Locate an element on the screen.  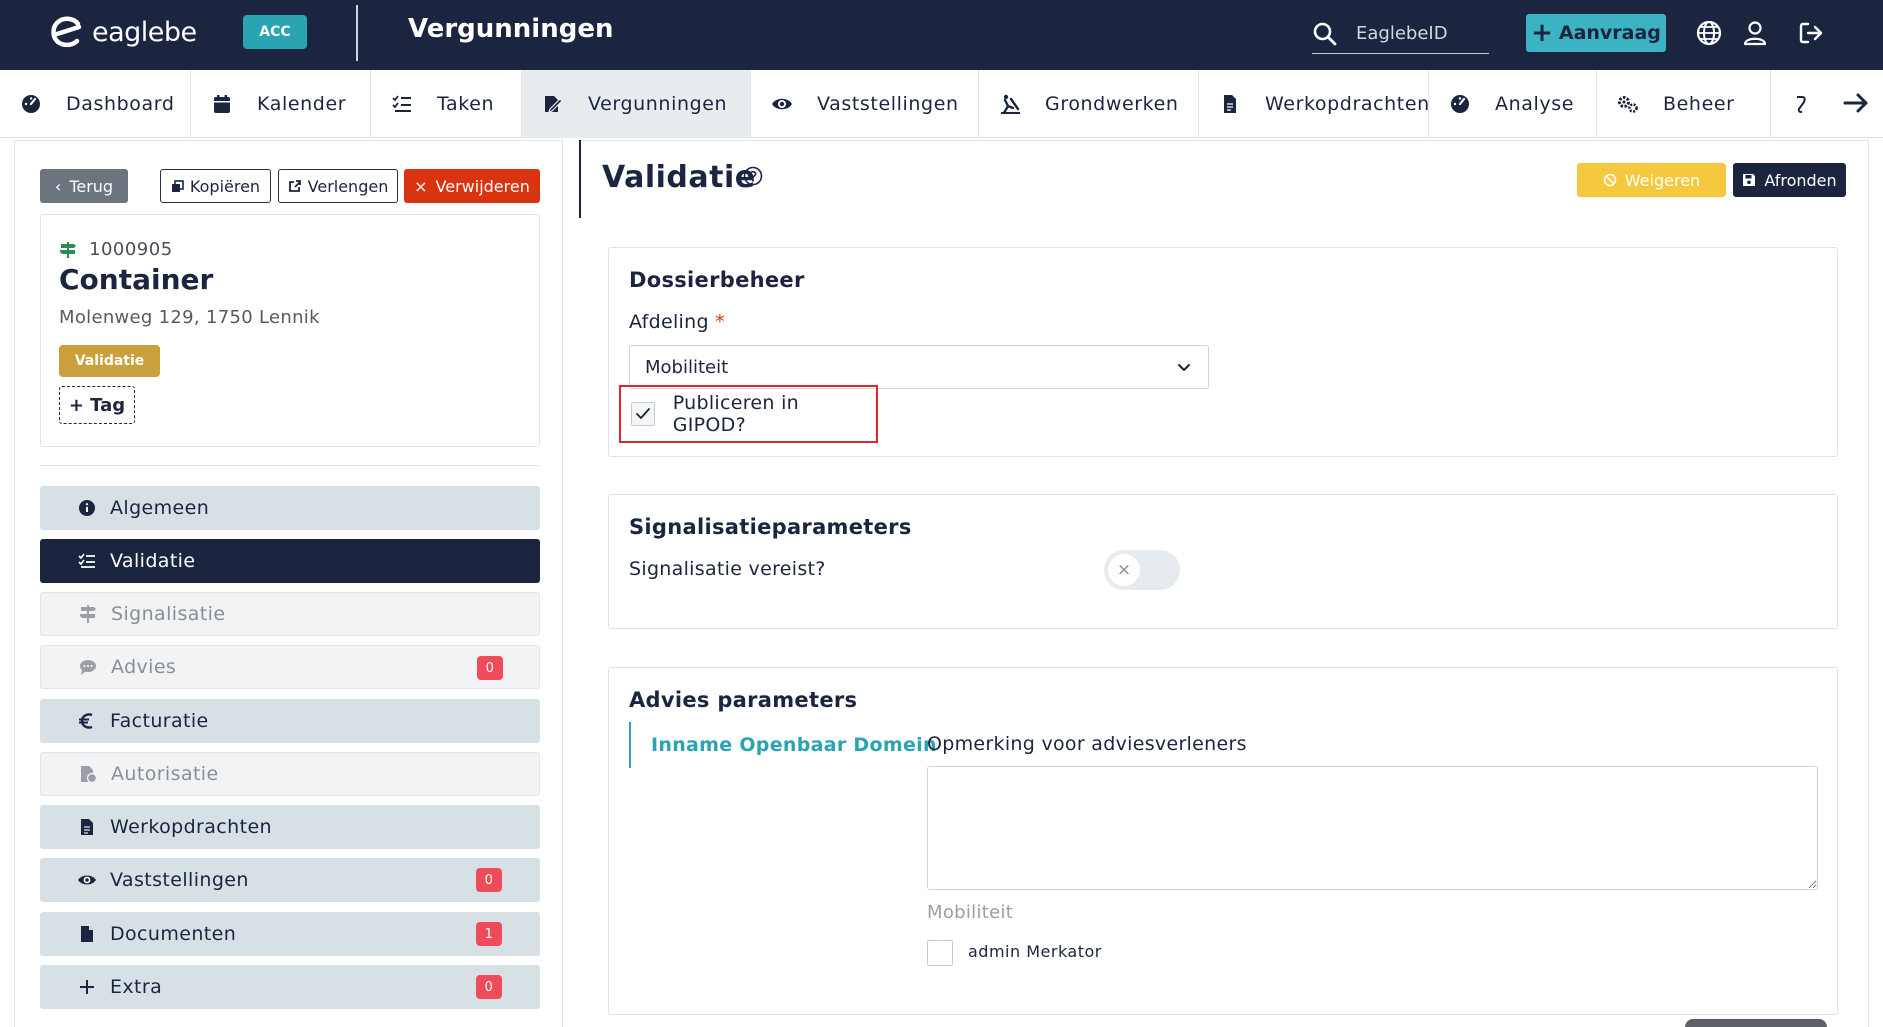
new-request-button: + Aanvraag is located at coordinates (1596, 33).